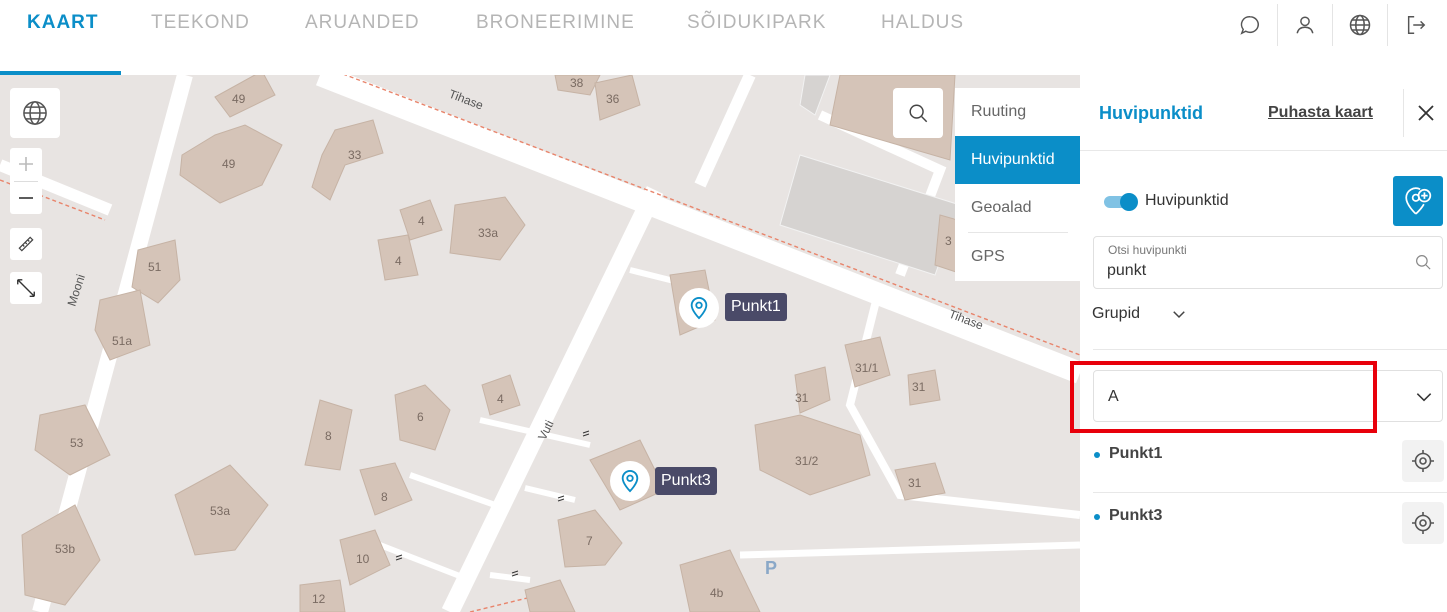 Image resolution: width=1447 pixels, height=612 pixels. Describe the element at coordinates (1017, 208) in the screenshot. I see `layer-geoalad: Geoalad` at that location.